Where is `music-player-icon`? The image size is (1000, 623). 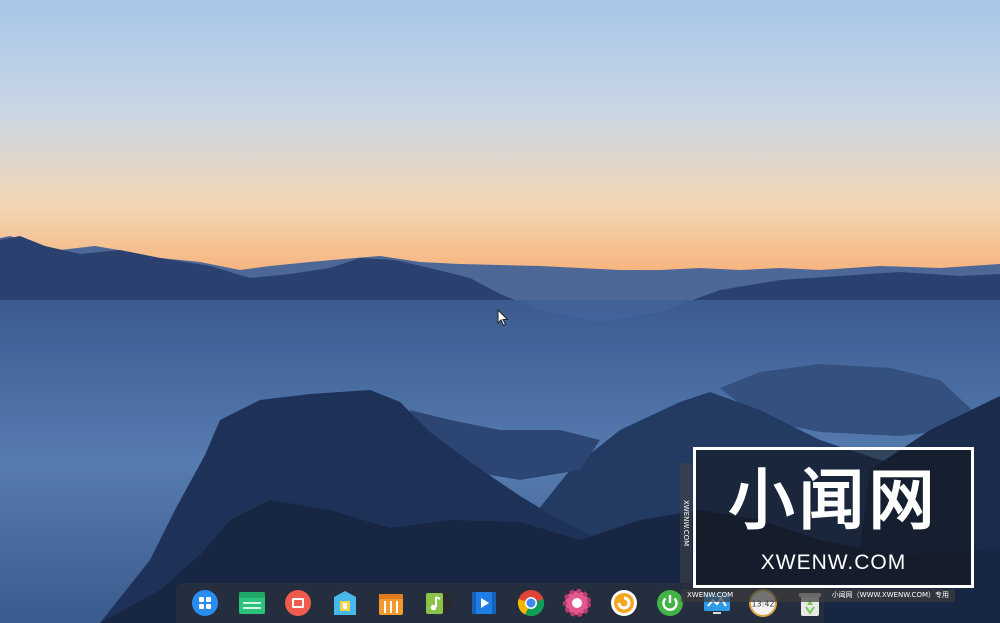
music-player-icon is located at coordinates (438, 603).